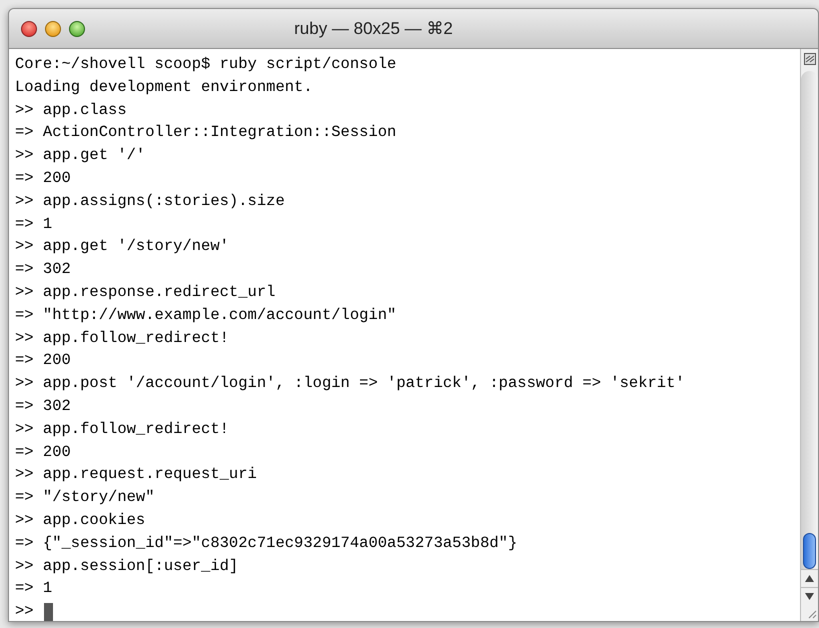  I want to click on terminal-line: => ActionController::Integration::Session, so click(205, 133).